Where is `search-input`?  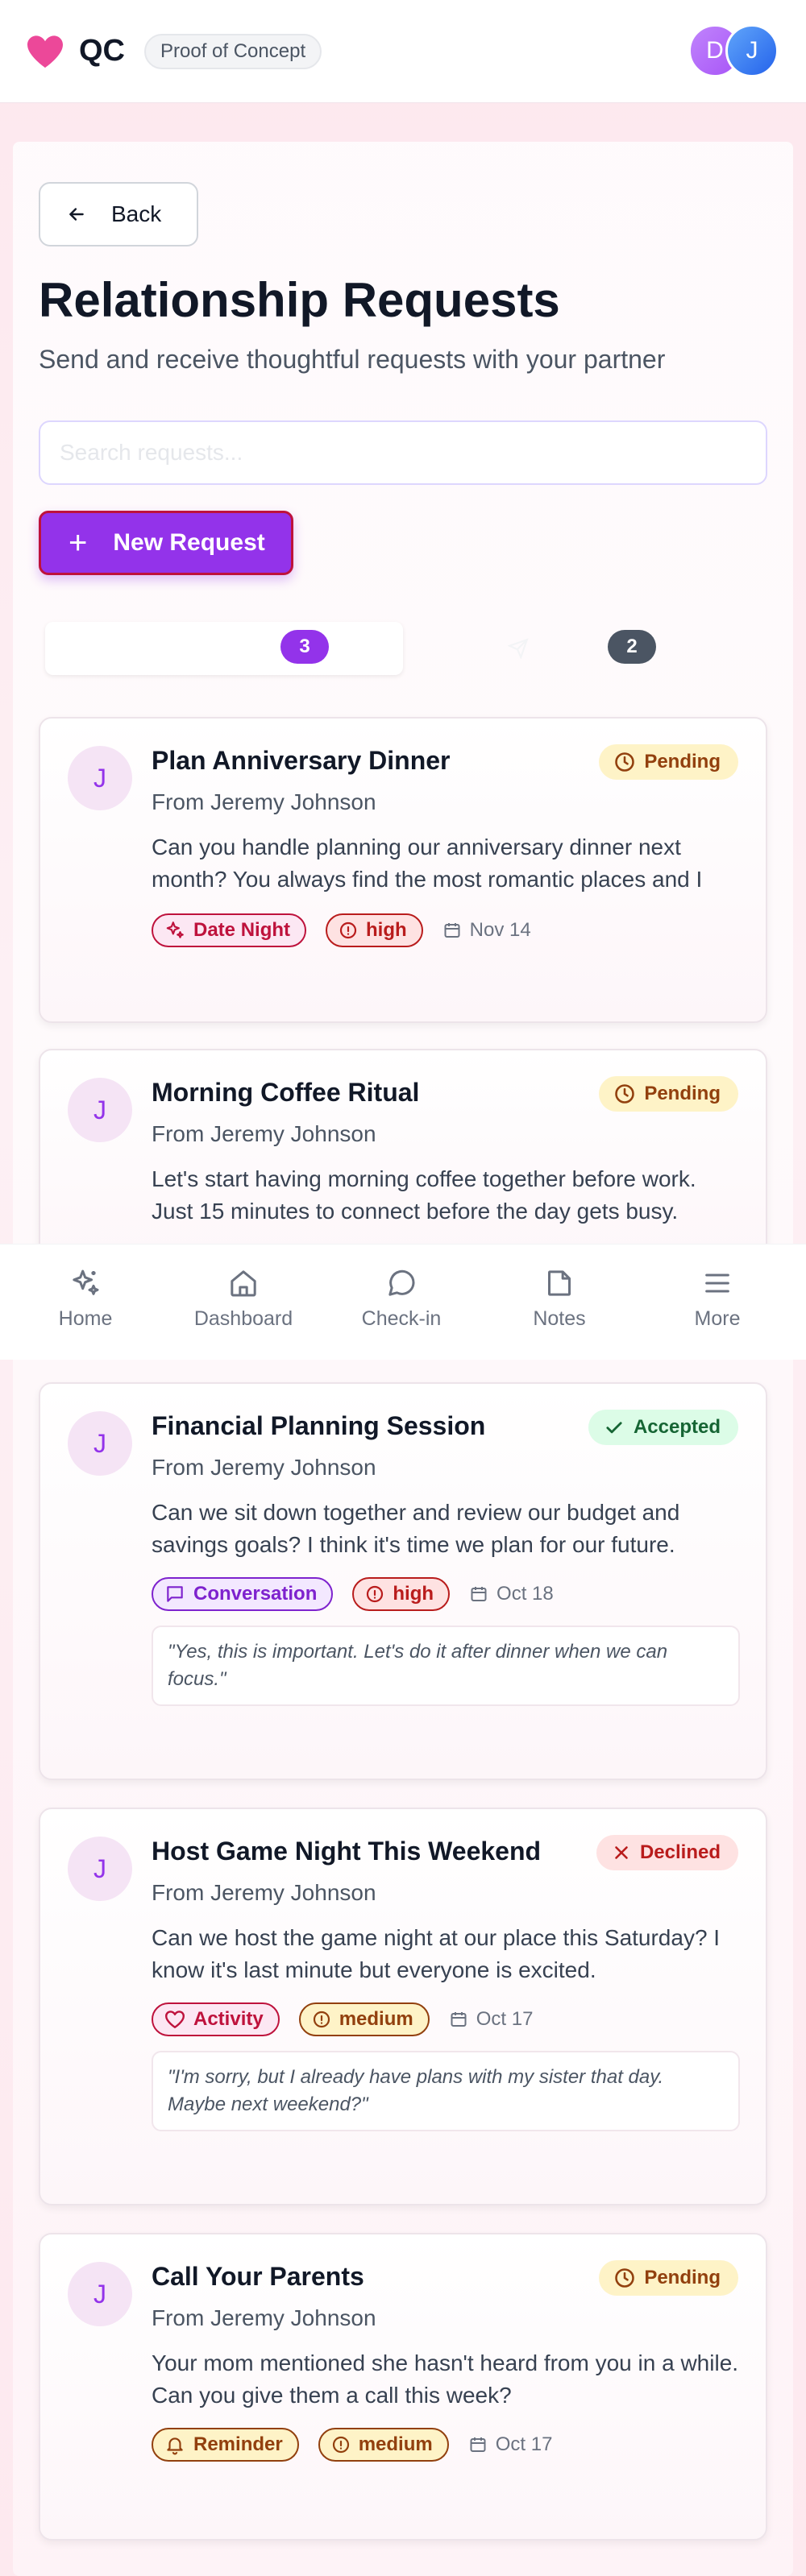 search-input is located at coordinates (403, 452).